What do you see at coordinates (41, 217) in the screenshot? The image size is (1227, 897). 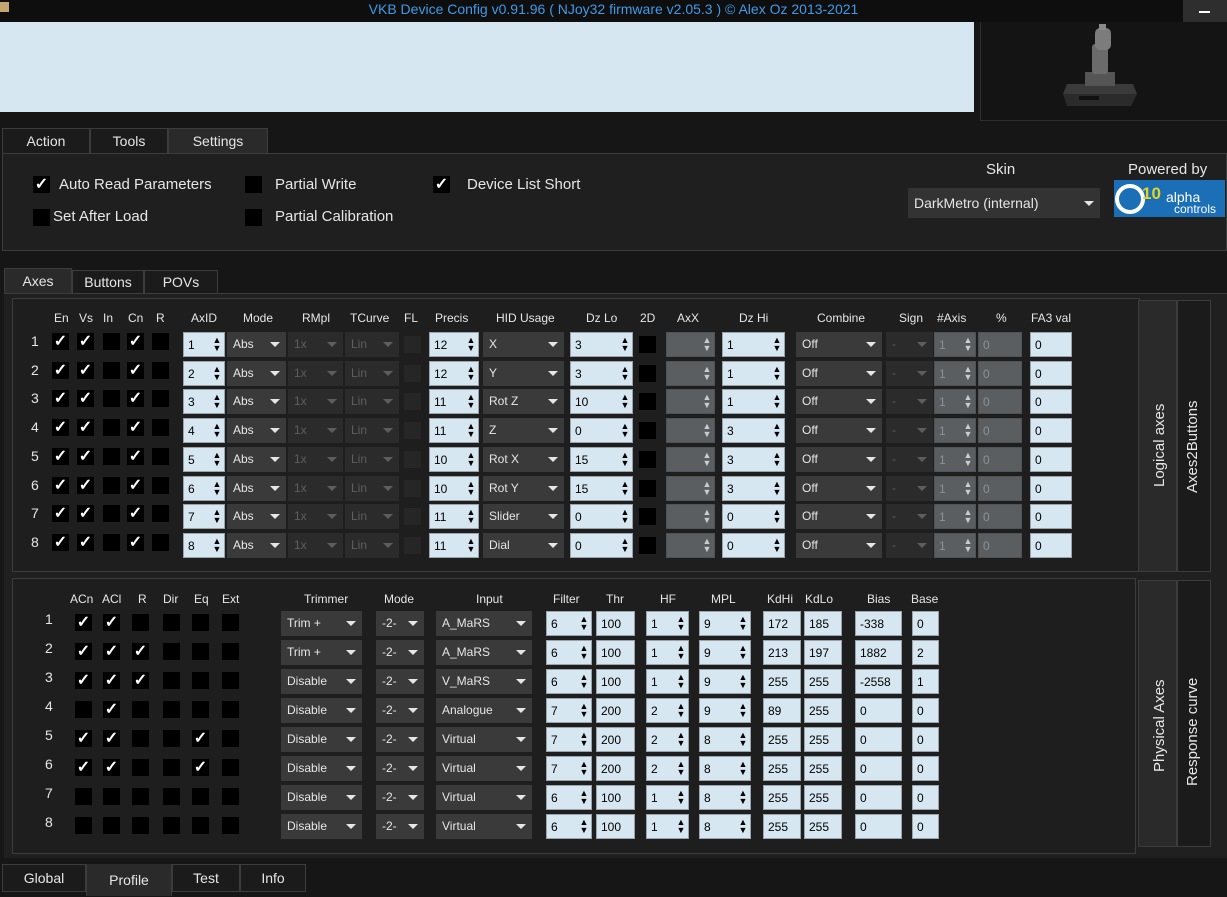 I see `set-after-load-checkbox` at bounding box center [41, 217].